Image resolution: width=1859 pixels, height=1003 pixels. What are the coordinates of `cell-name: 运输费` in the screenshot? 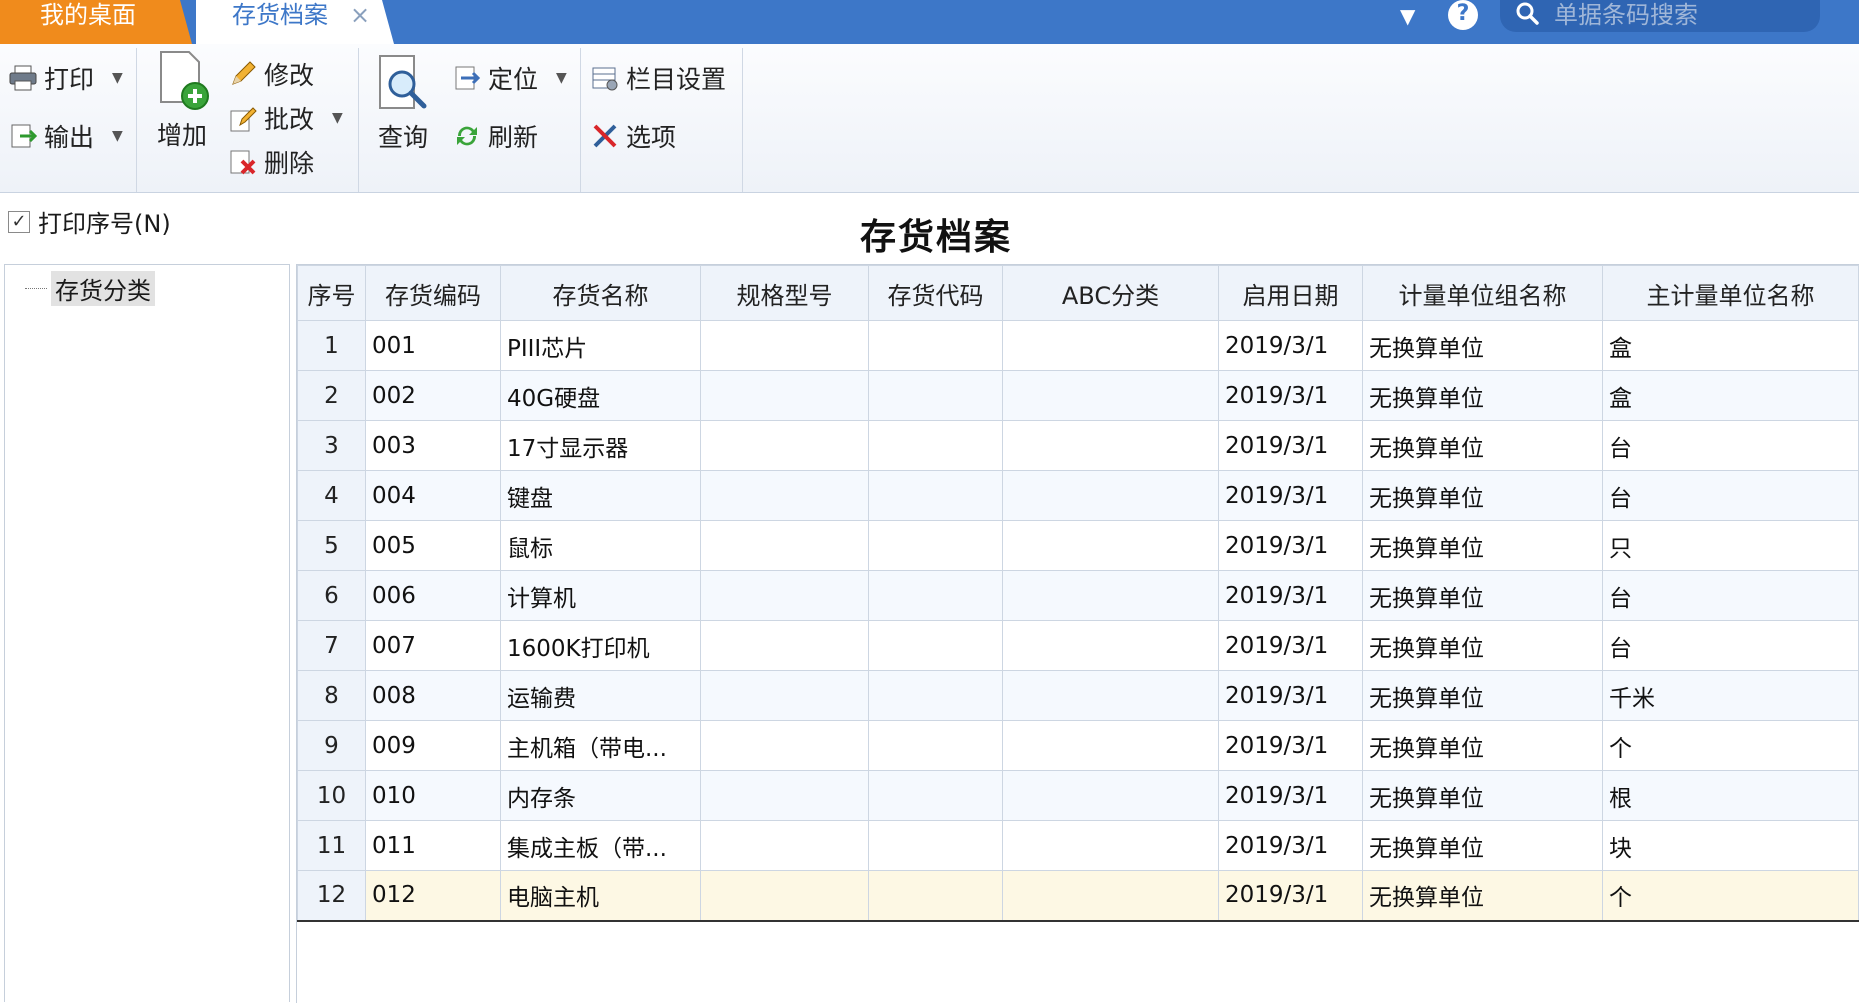 It's located at (600, 695).